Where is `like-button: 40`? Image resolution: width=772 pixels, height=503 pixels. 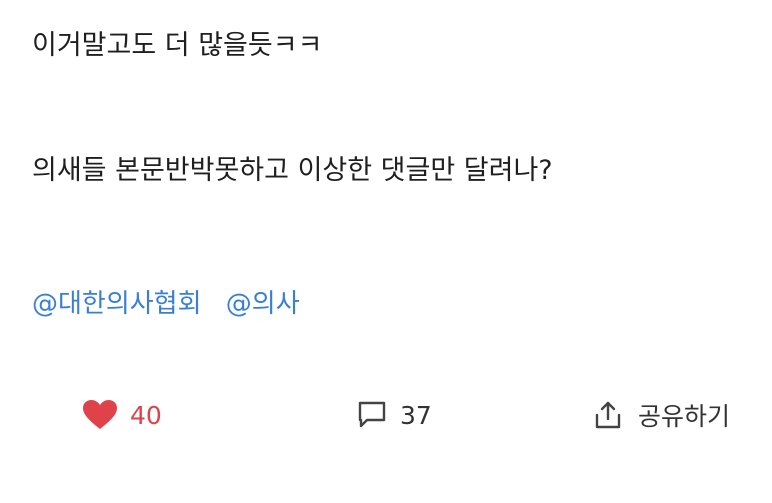 like-button: 40 is located at coordinates (122, 415).